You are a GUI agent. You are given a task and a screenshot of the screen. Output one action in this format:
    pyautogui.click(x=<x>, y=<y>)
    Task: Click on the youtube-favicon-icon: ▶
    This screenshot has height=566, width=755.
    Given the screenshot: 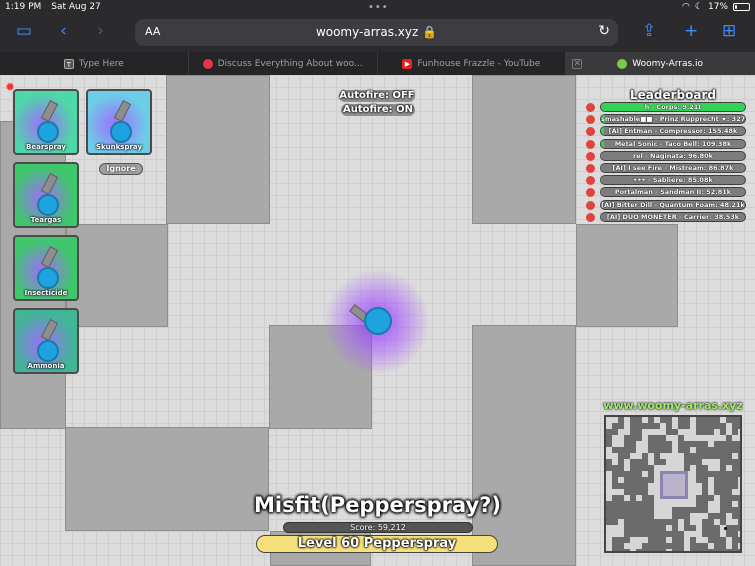 What is the action you would take?
    pyautogui.click(x=407, y=63)
    